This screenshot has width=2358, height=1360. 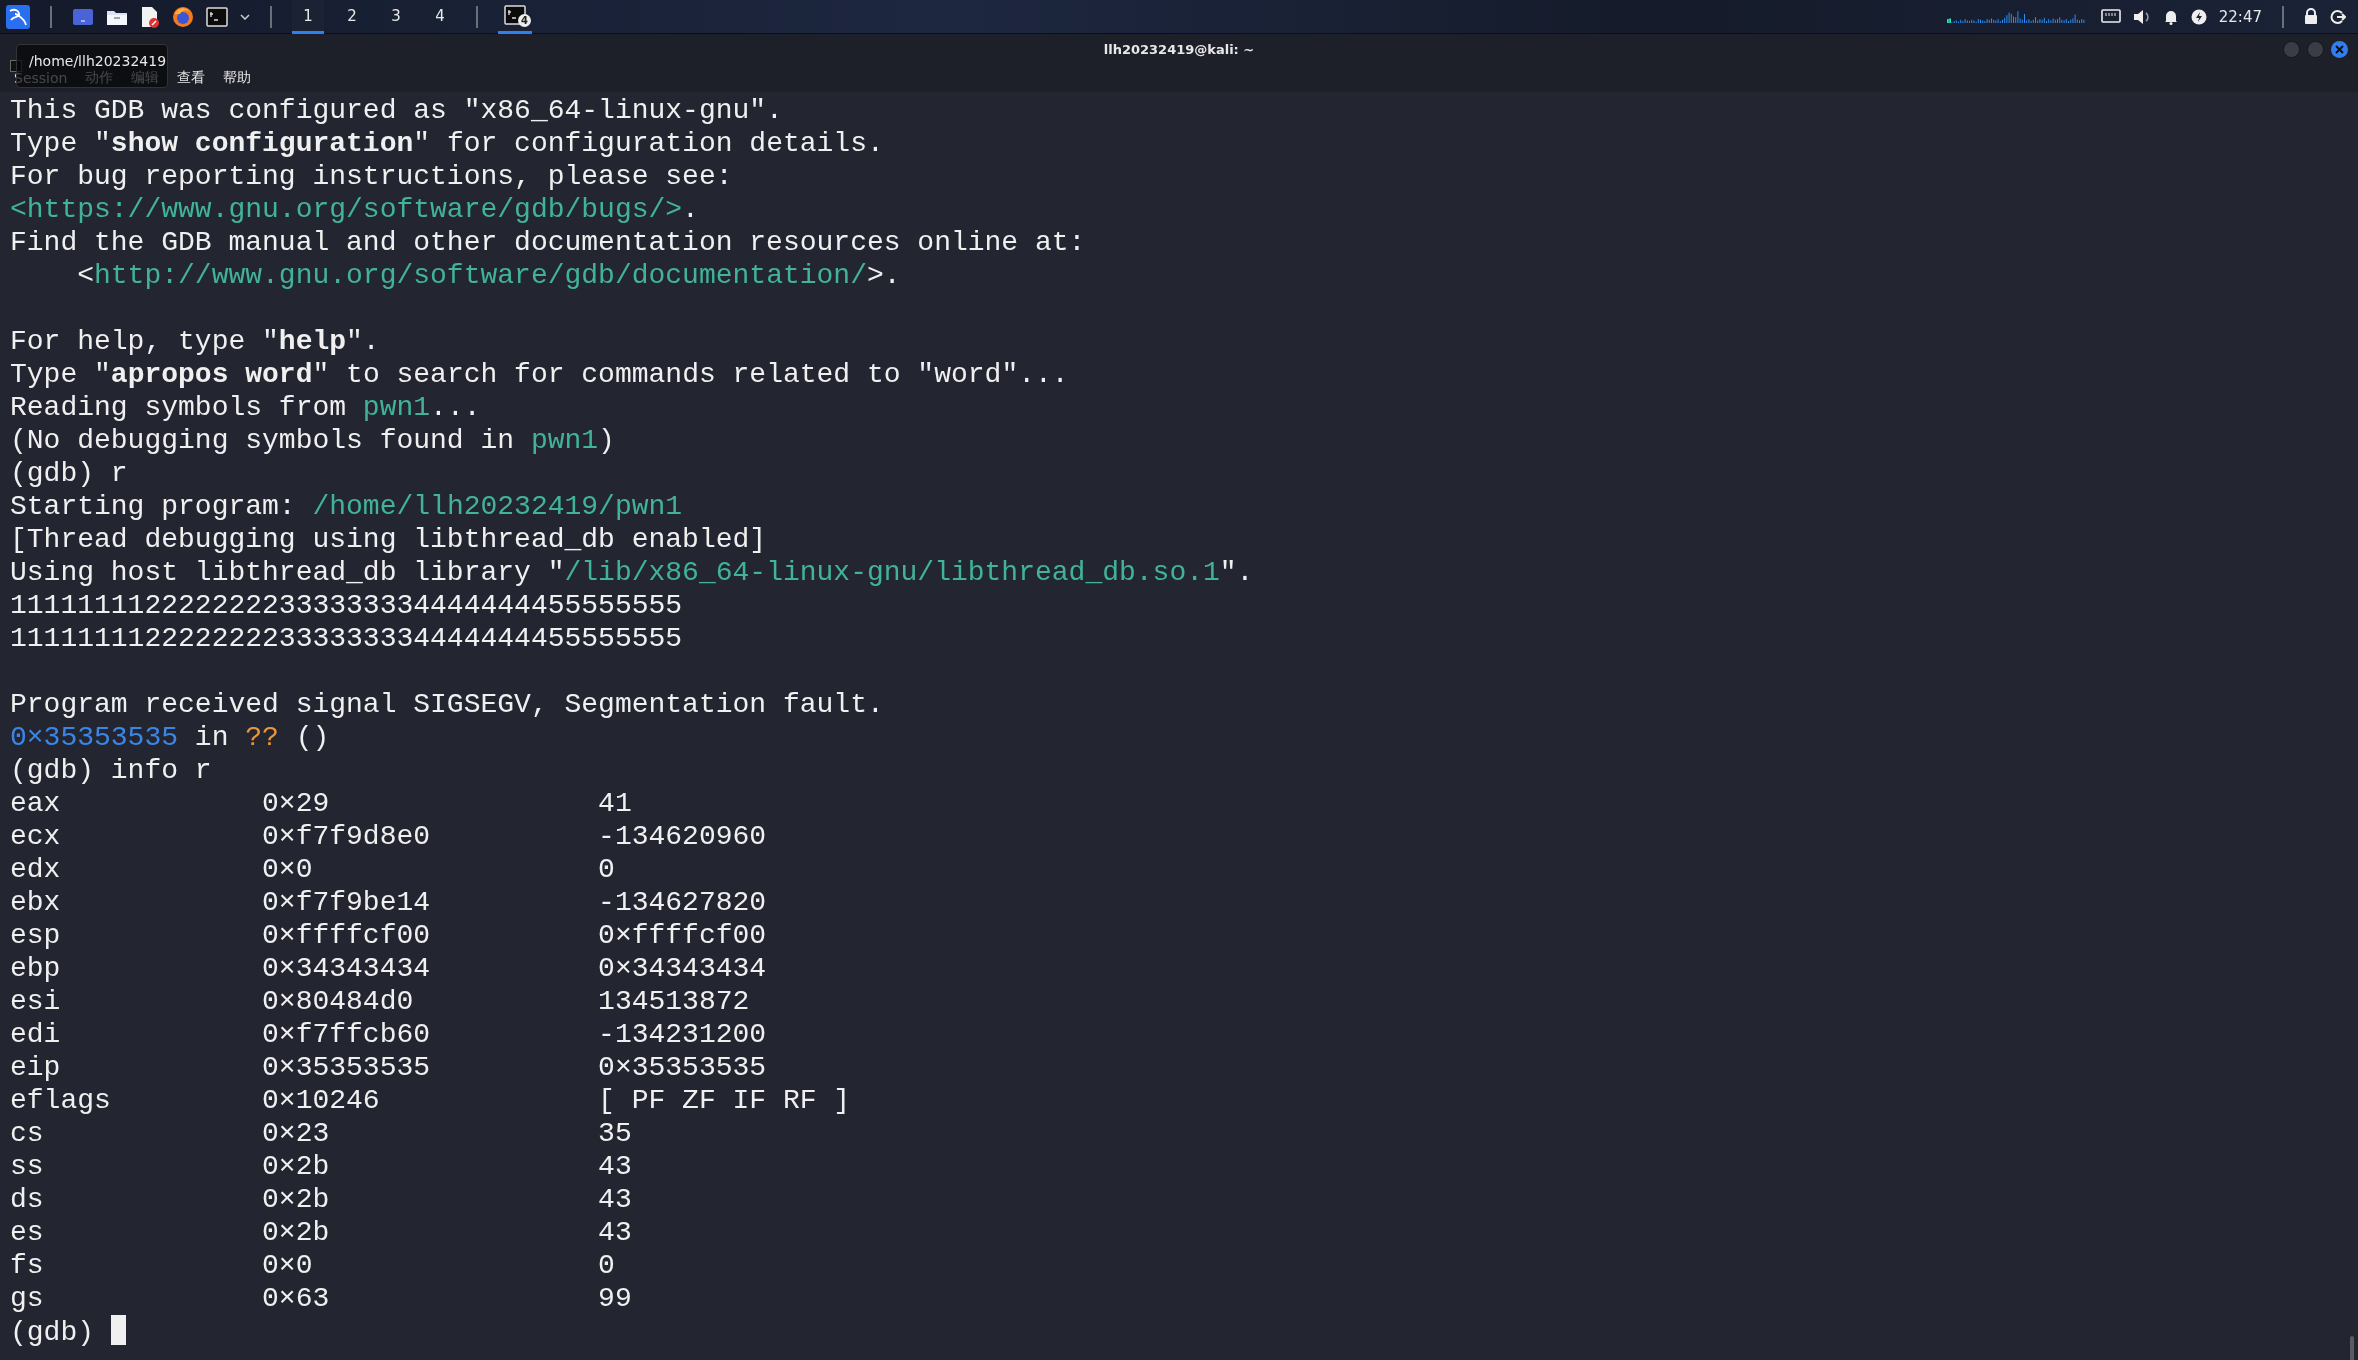 I want to click on register-value: -134627820, so click(x=682, y=902).